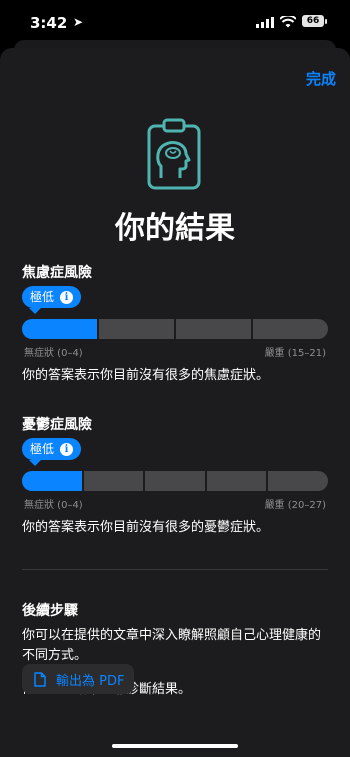 This screenshot has height=757, width=350. I want to click on anxiety-level-label: 極低, so click(42, 297).